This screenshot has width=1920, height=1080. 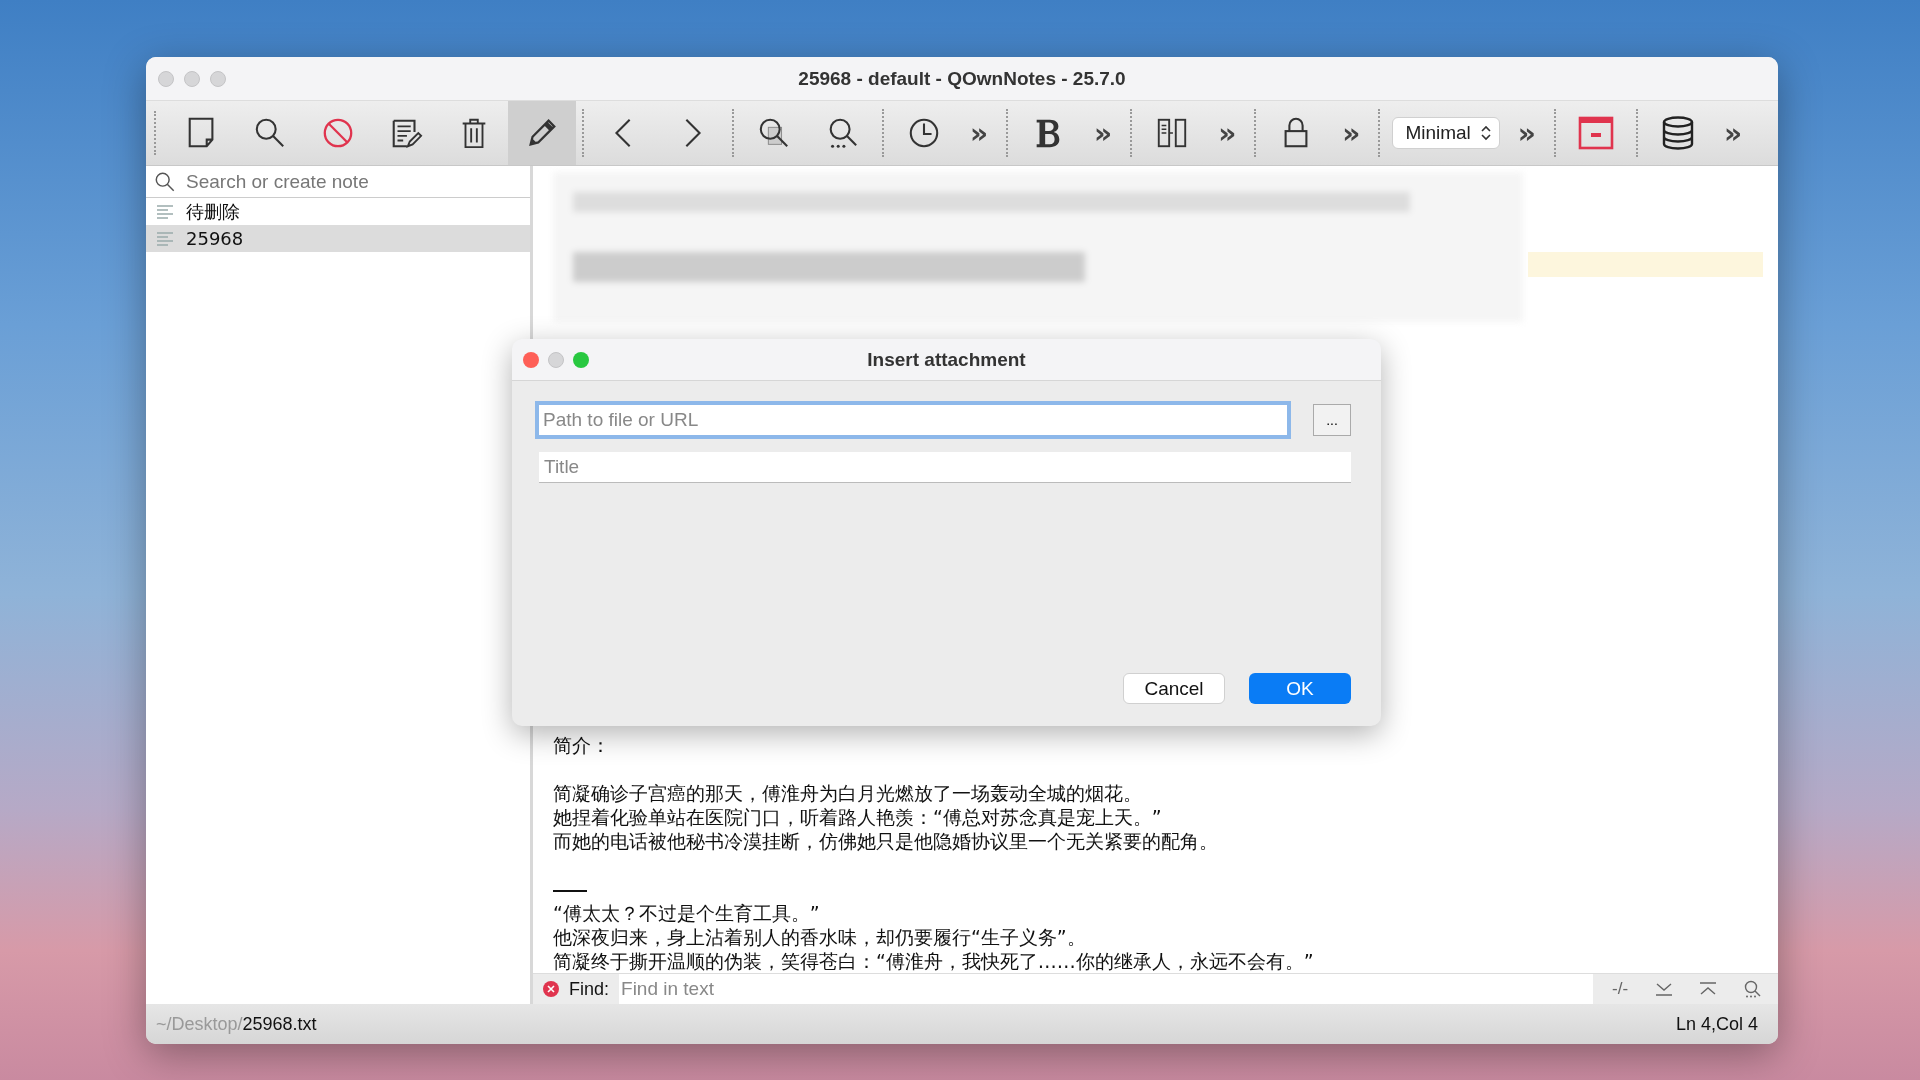 What do you see at coordinates (582, 745) in the screenshot?
I see `note-text-line: 简介：` at bounding box center [582, 745].